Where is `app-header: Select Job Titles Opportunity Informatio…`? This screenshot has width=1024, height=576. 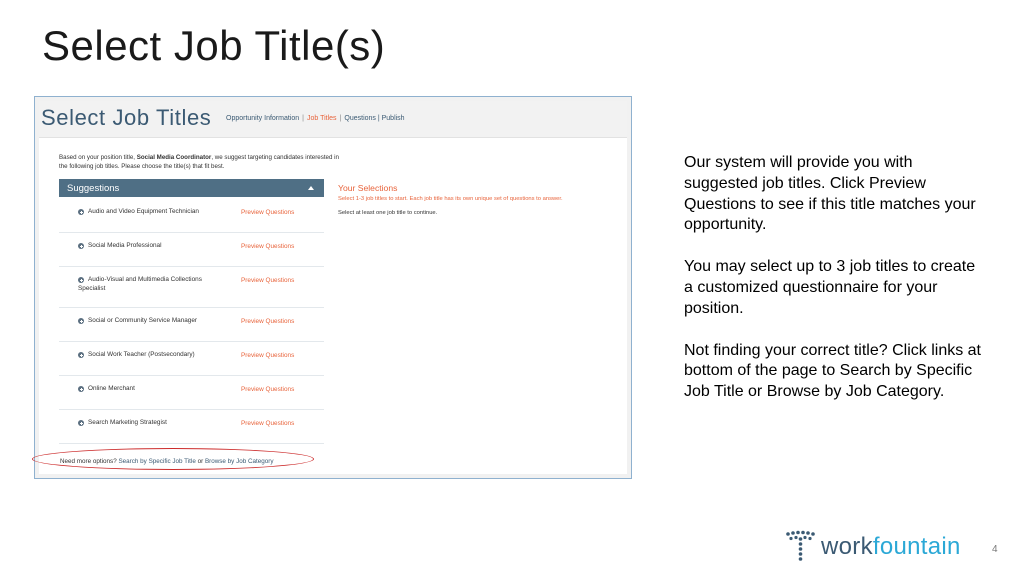 app-header: Select Job Titles Opportunity Informatio… is located at coordinates (333, 119).